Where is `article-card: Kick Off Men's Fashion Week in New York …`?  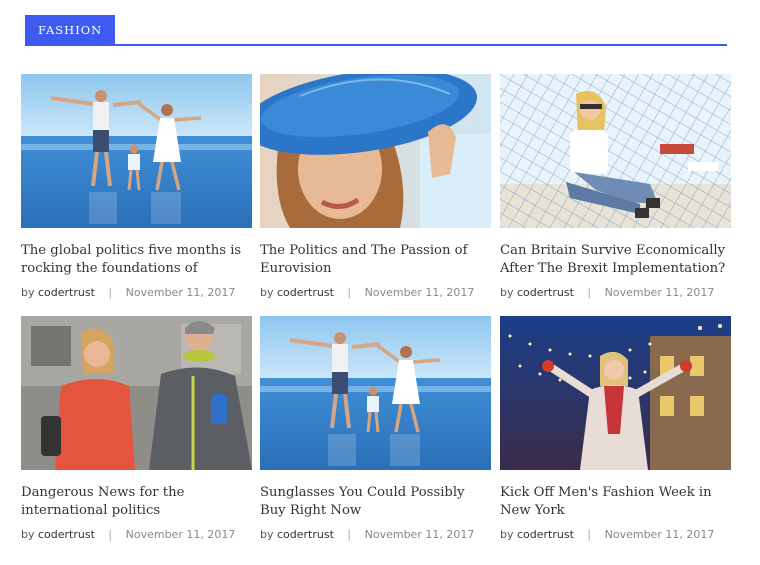 article-card: Kick Off Men's Fashion Week in New York … is located at coordinates (615, 428).